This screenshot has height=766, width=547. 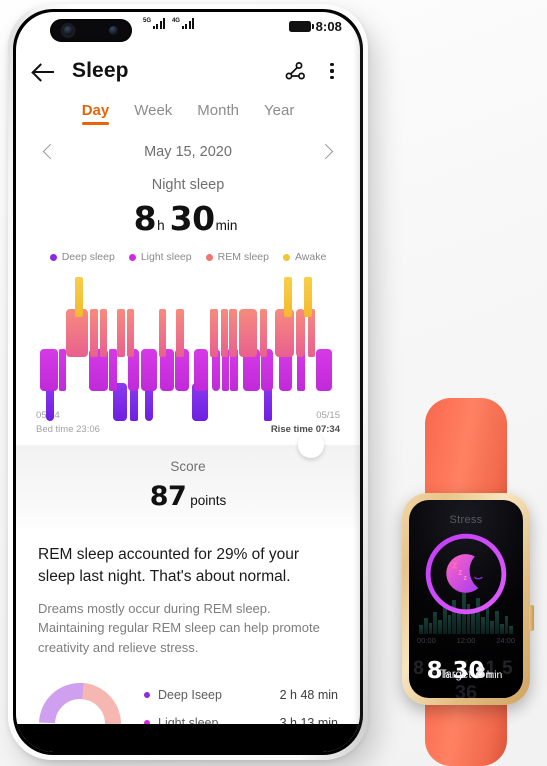 What do you see at coordinates (132, 257) in the screenshot?
I see `legend-dot-light-sleep` at bounding box center [132, 257].